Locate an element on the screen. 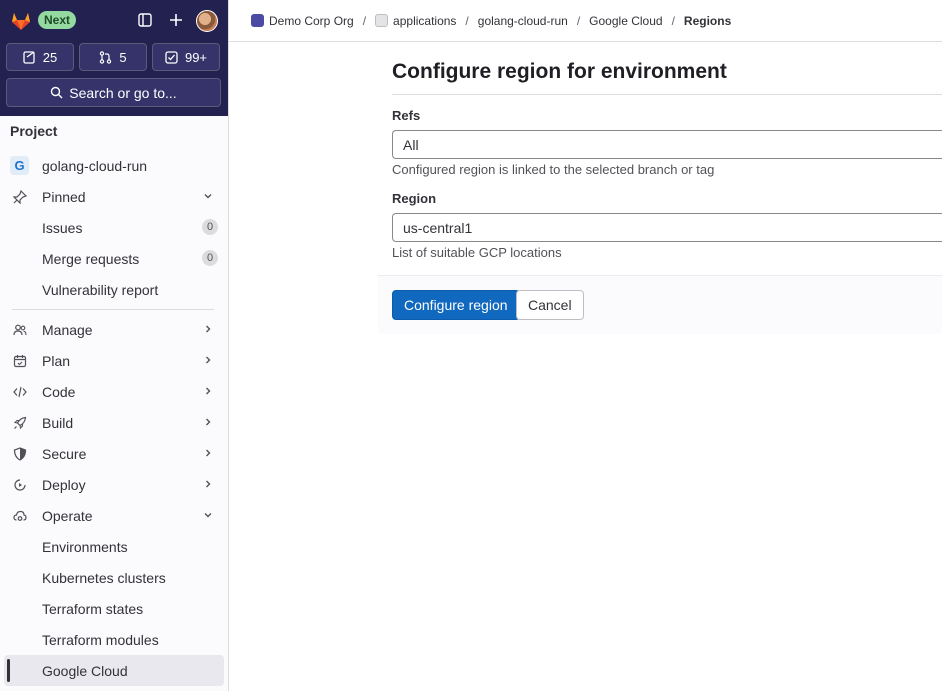  breadcrumb-item-project: golang-cloud-run is located at coordinates (523, 21).